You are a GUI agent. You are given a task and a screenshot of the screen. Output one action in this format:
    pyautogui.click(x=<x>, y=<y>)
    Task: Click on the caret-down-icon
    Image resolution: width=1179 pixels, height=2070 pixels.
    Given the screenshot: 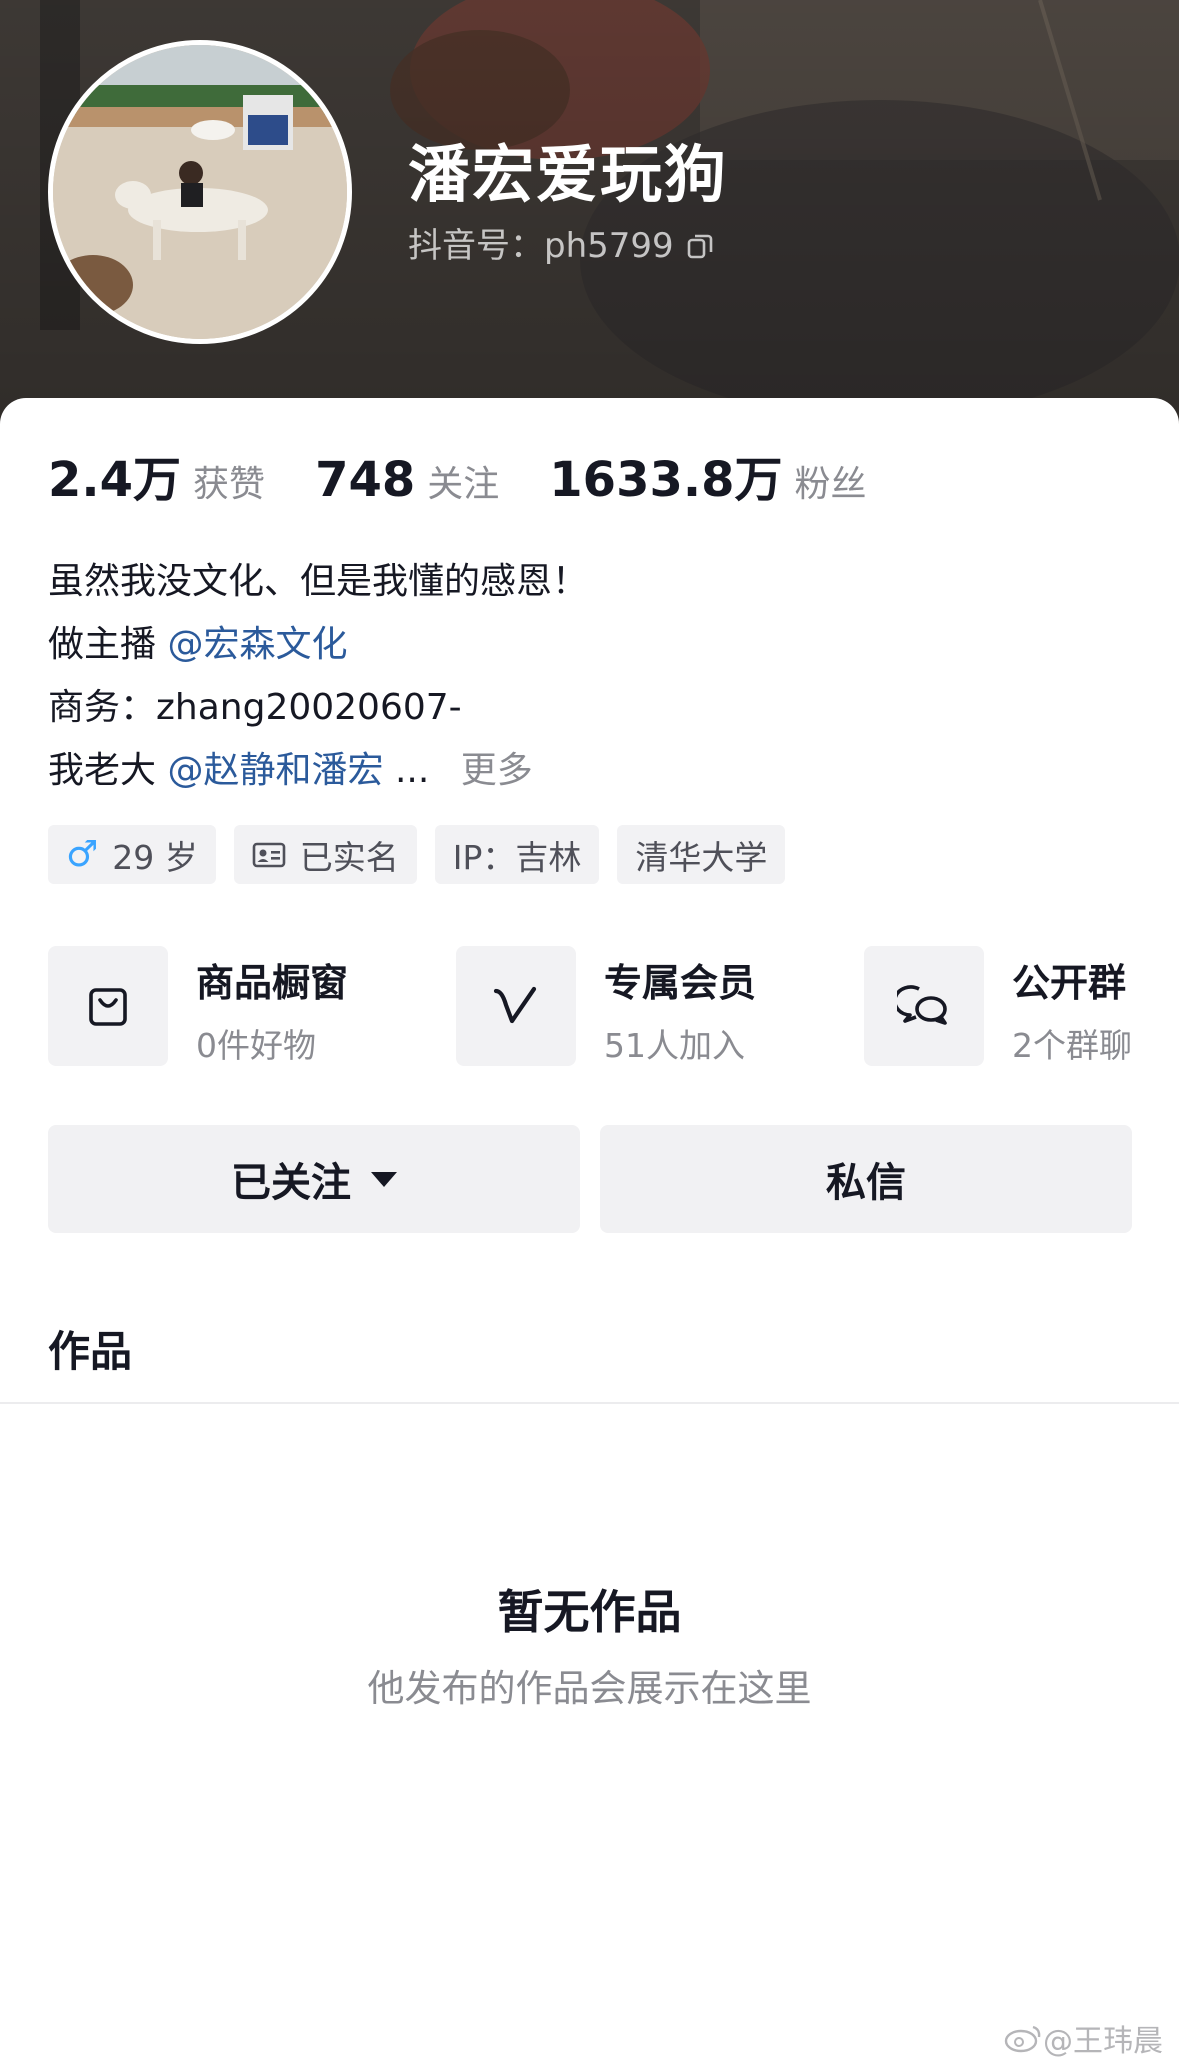 What is the action you would take?
    pyautogui.click(x=384, y=1179)
    